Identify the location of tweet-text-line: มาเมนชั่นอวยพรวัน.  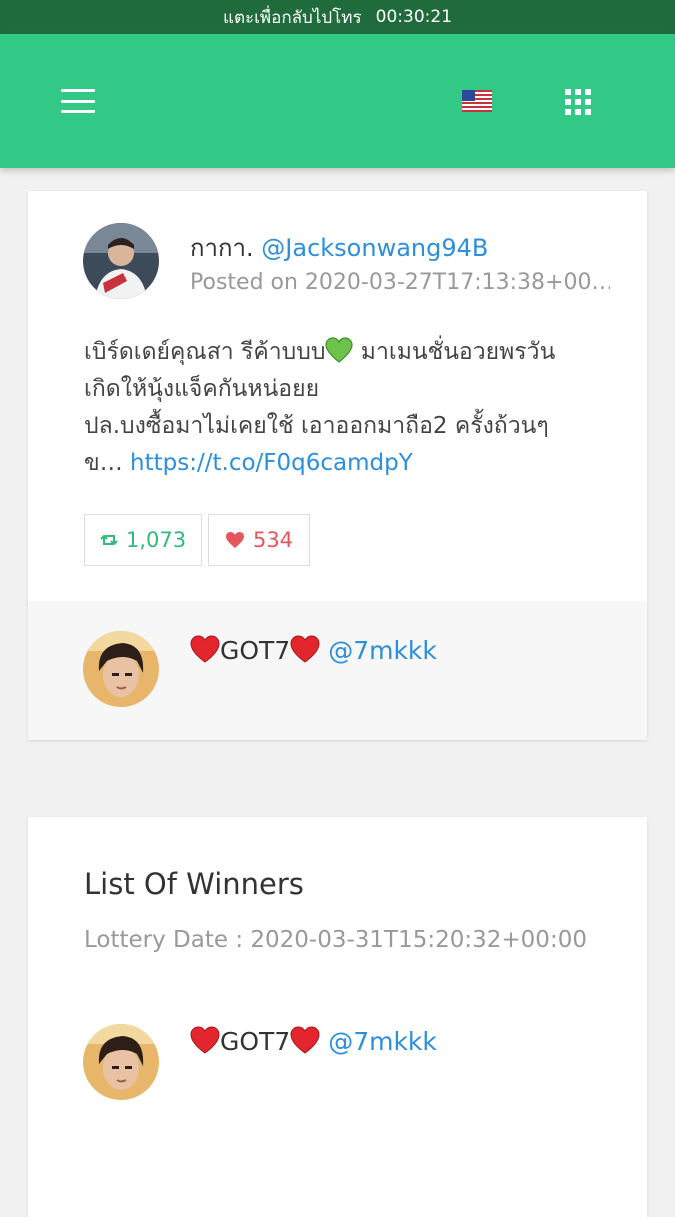
(454, 352).